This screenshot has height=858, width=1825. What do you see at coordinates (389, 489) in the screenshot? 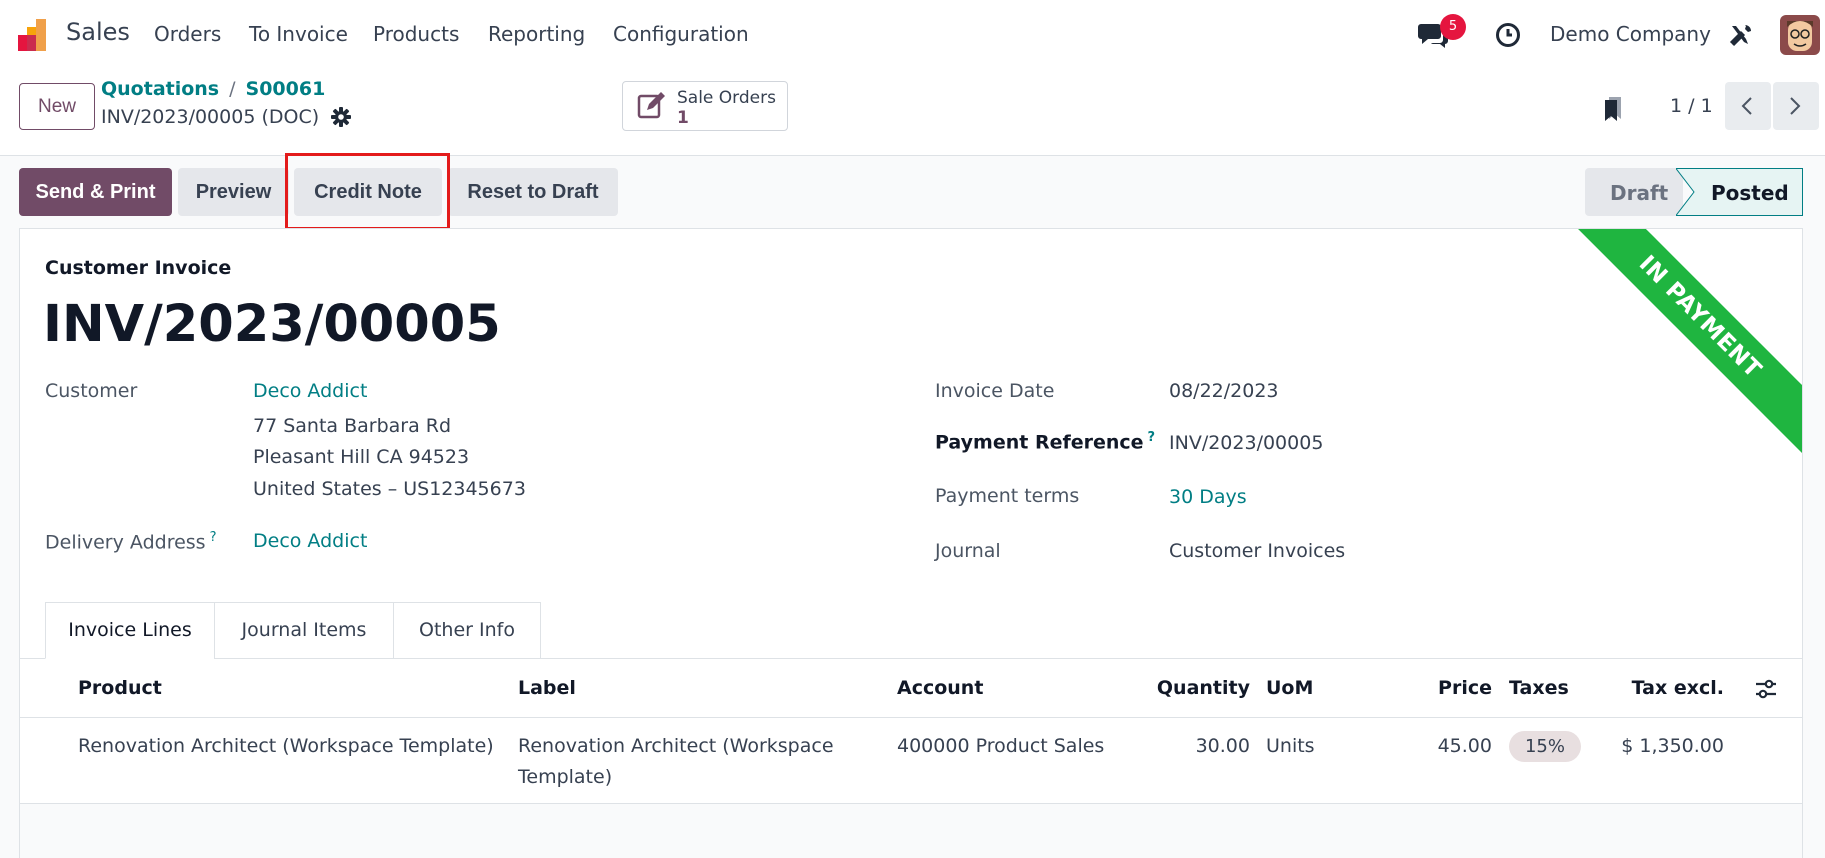
I see `address-line-3: United States – US12345673` at bounding box center [389, 489].